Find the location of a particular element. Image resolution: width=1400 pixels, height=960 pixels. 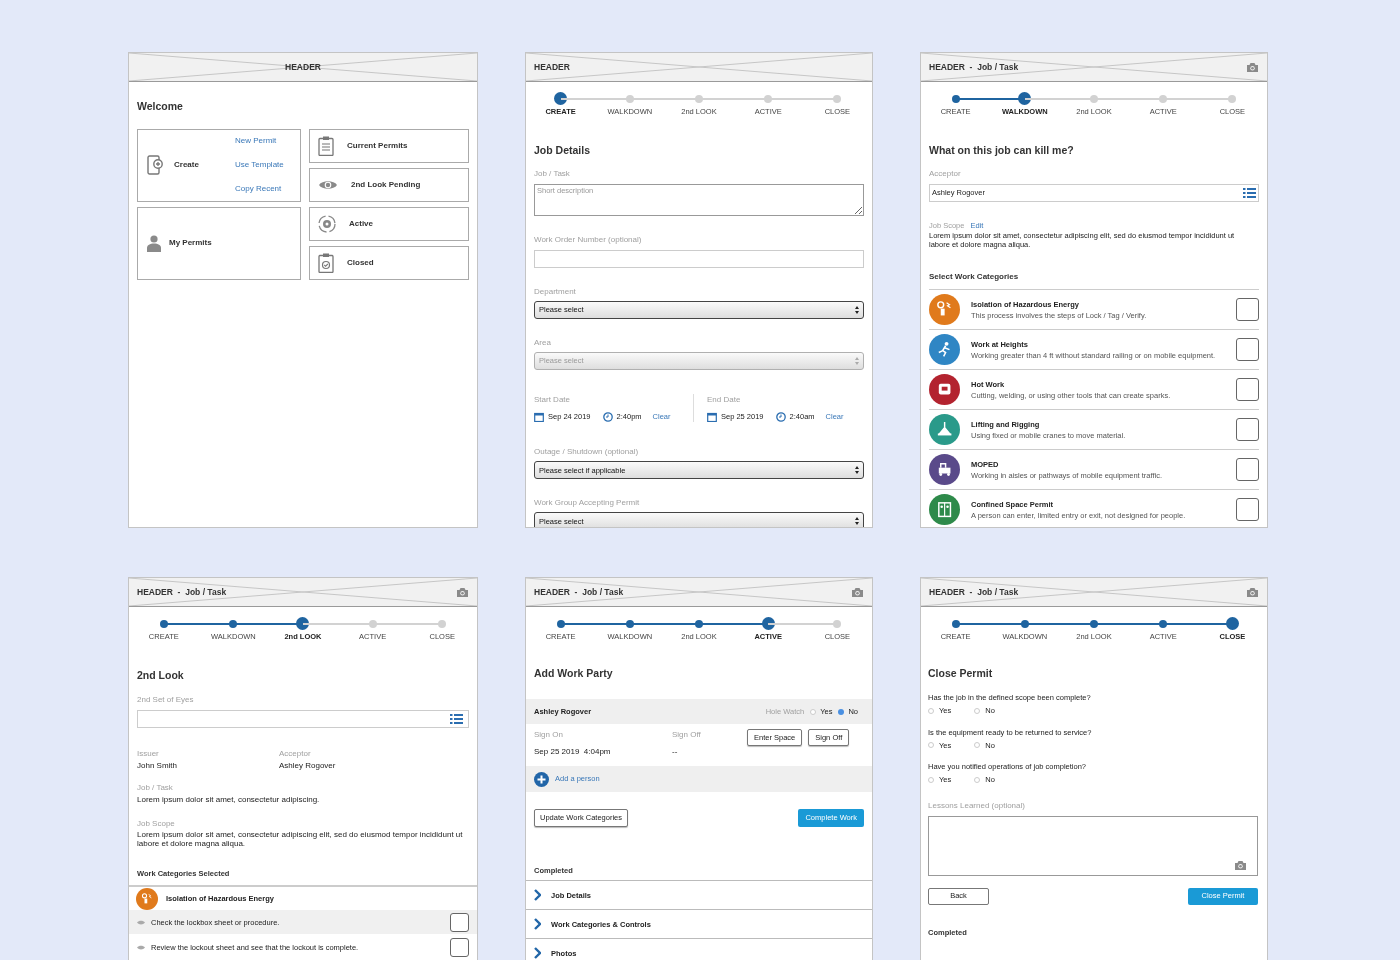

section-title: Select Work Categories is located at coordinates (974, 277).